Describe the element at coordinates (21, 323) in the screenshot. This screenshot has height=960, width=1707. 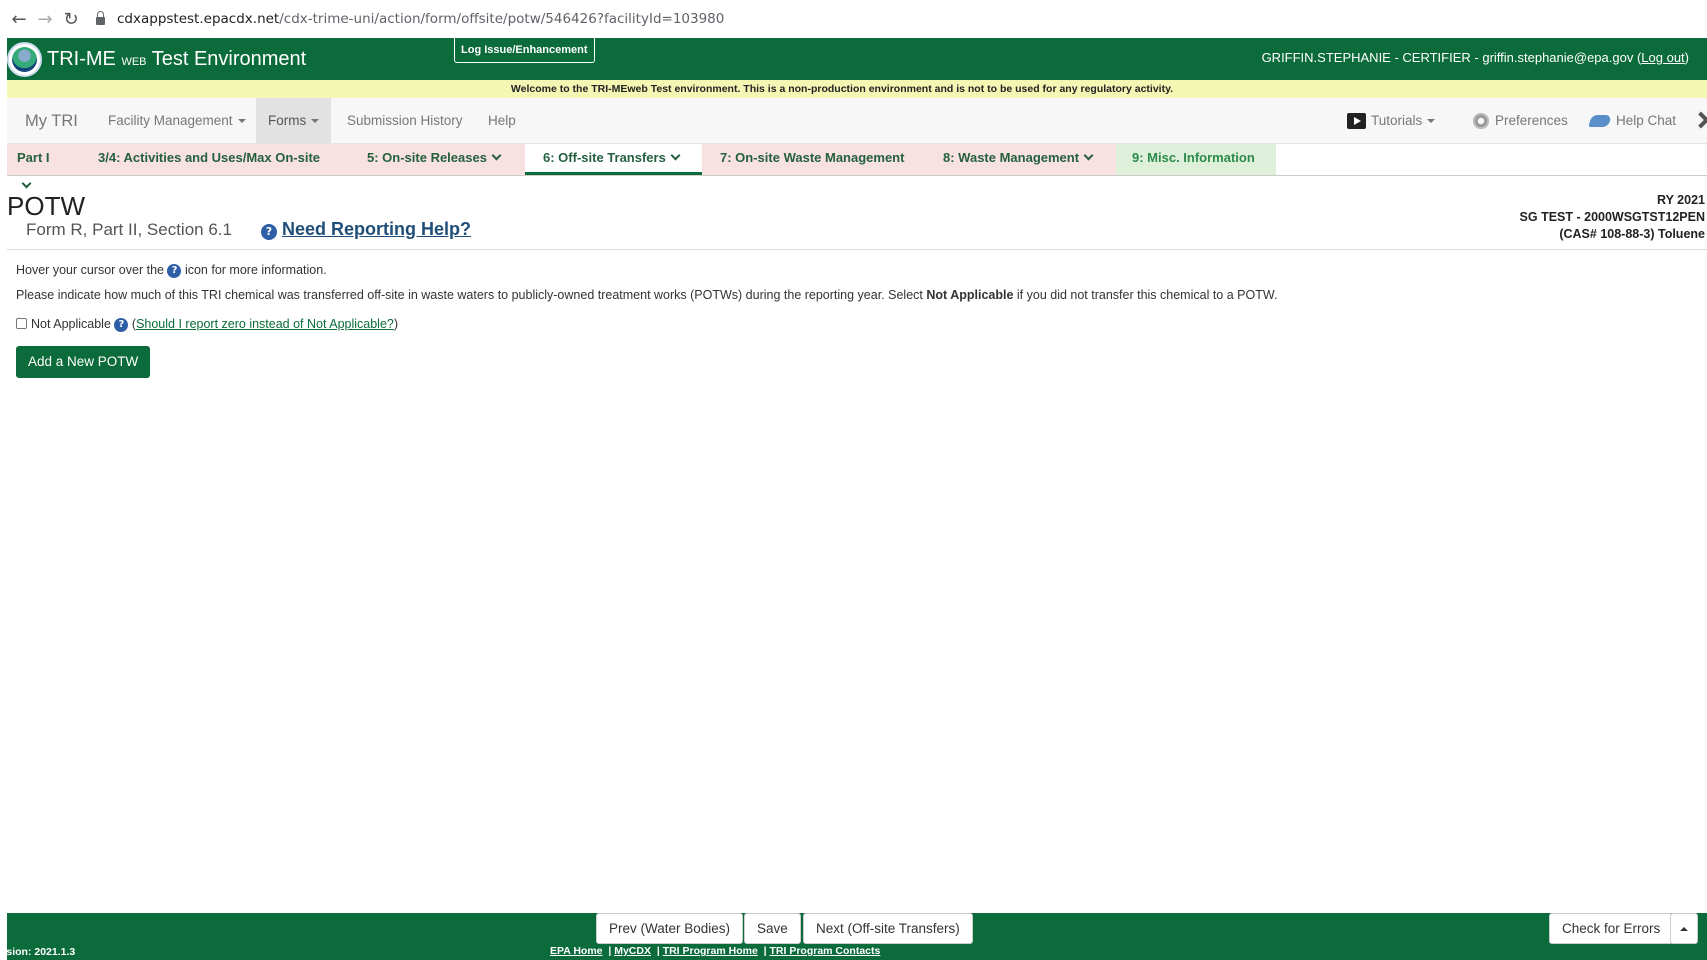
I see `not-applicable-checkbox` at that location.